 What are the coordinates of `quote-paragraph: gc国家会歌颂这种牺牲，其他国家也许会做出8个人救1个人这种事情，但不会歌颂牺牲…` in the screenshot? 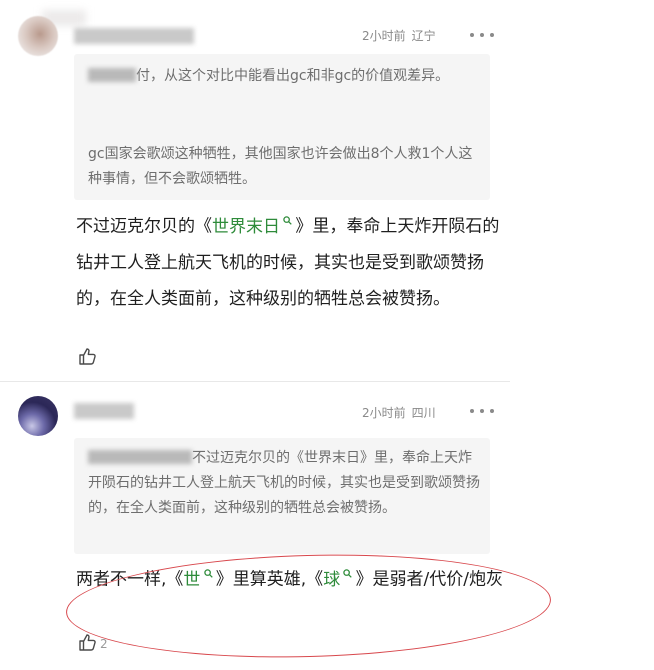 It's located at (280, 166).